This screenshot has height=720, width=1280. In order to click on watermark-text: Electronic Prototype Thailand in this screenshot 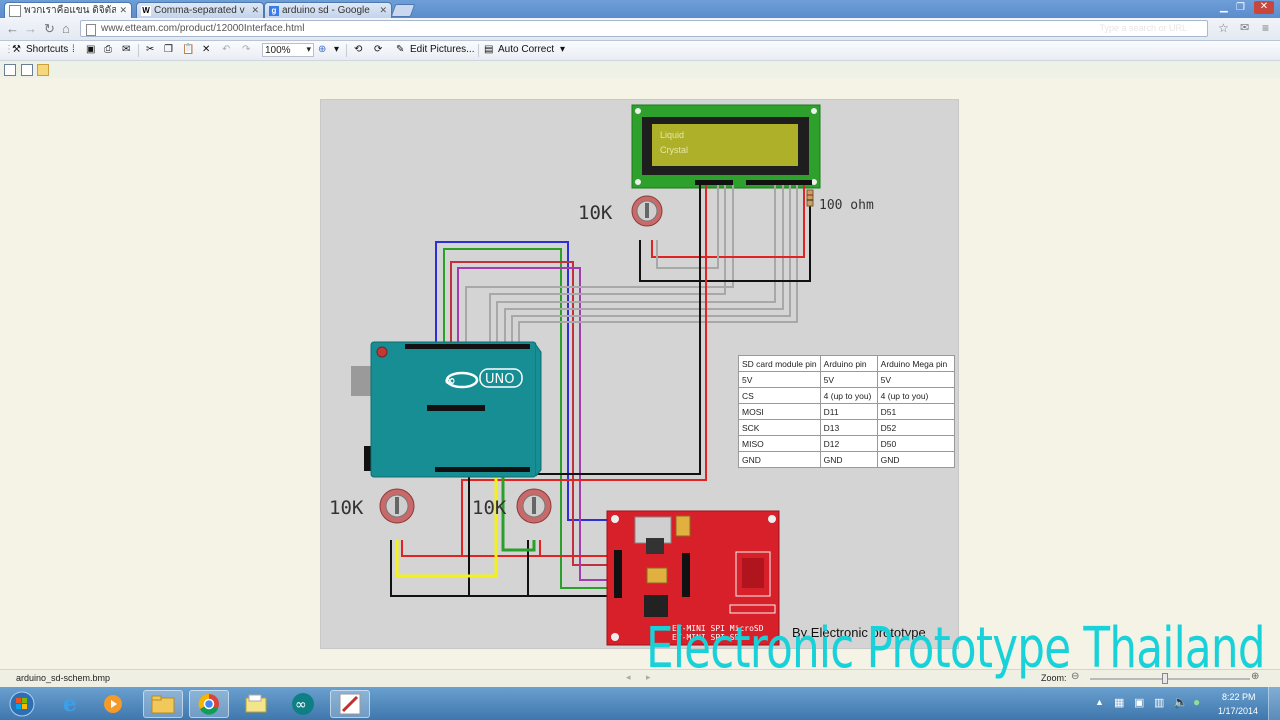, I will do `click(956, 648)`.